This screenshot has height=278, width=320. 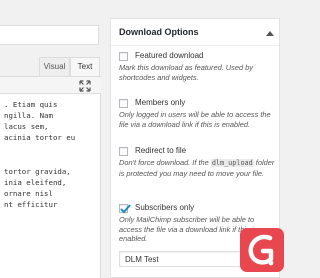 What do you see at coordinates (31, 104) in the screenshot?
I see `editor-line: . Etiam quis` at bounding box center [31, 104].